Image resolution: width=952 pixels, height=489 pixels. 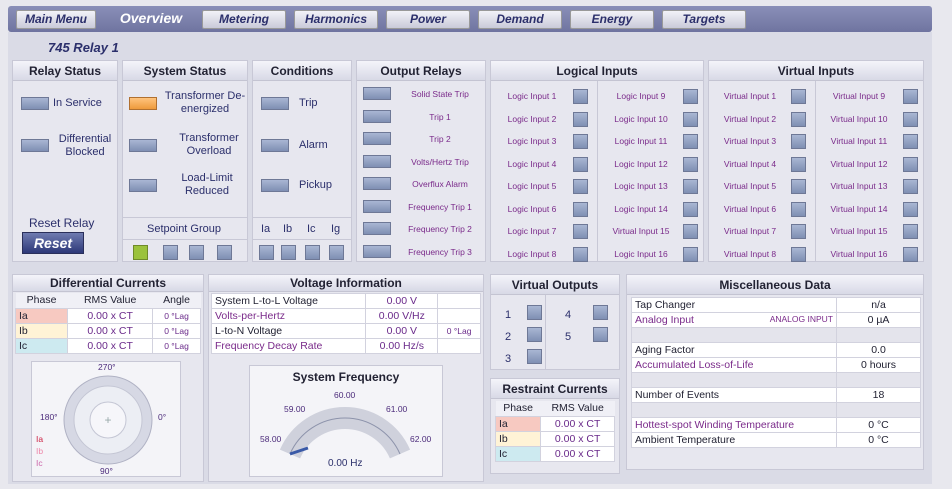 What do you see at coordinates (750, 118) in the screenshot?
I see `input-label: Virtual Input 2` at bounding box center [750, 118].